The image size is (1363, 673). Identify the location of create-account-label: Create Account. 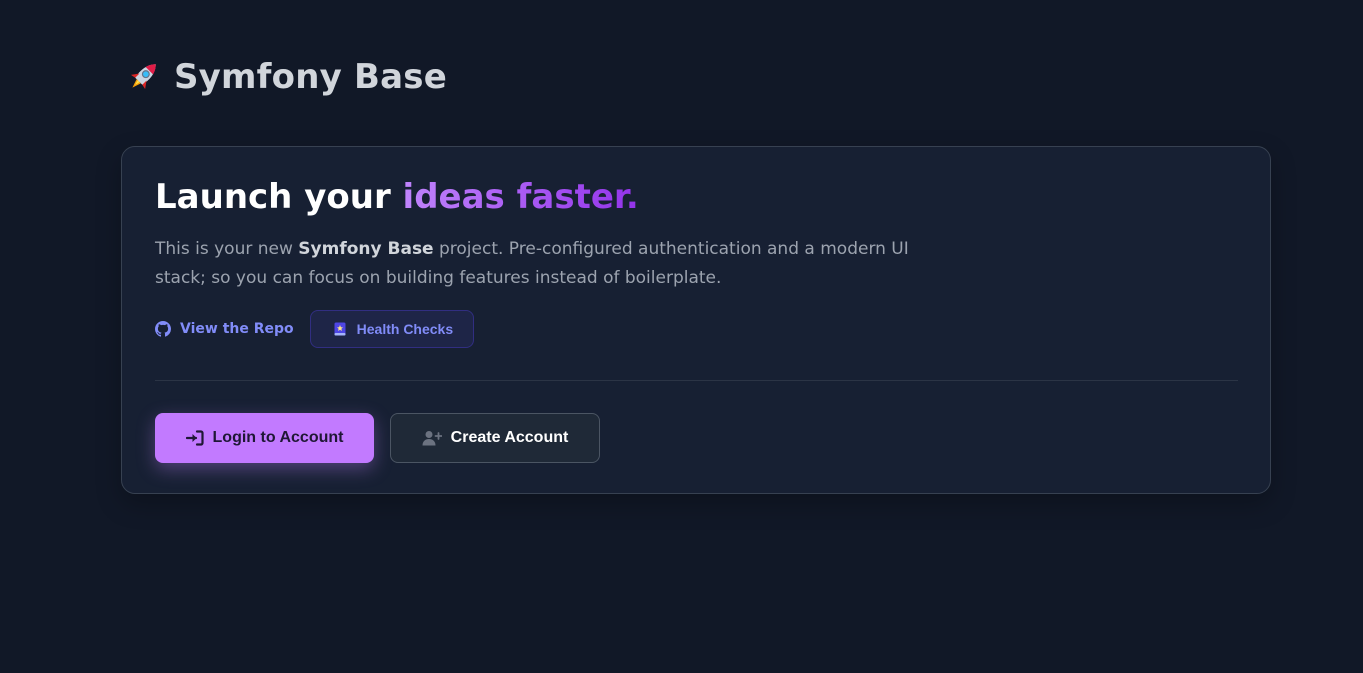
(509, 437).